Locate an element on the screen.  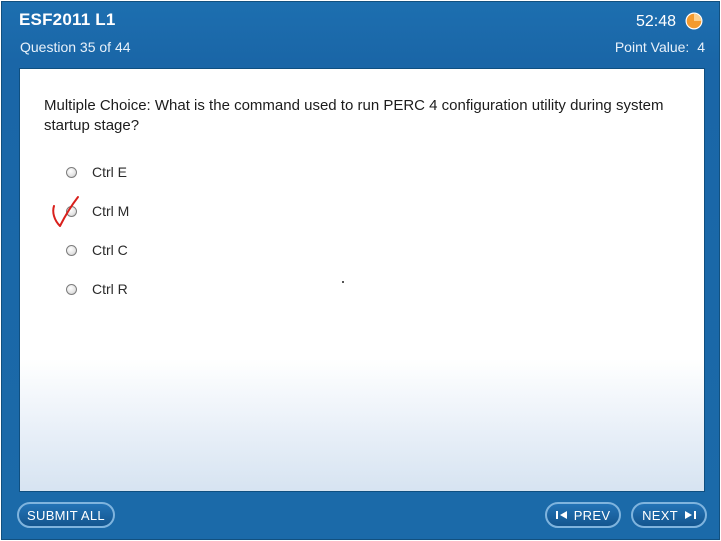
option-ctrl-c: Ctrl C is located at coordinates (166, 250).